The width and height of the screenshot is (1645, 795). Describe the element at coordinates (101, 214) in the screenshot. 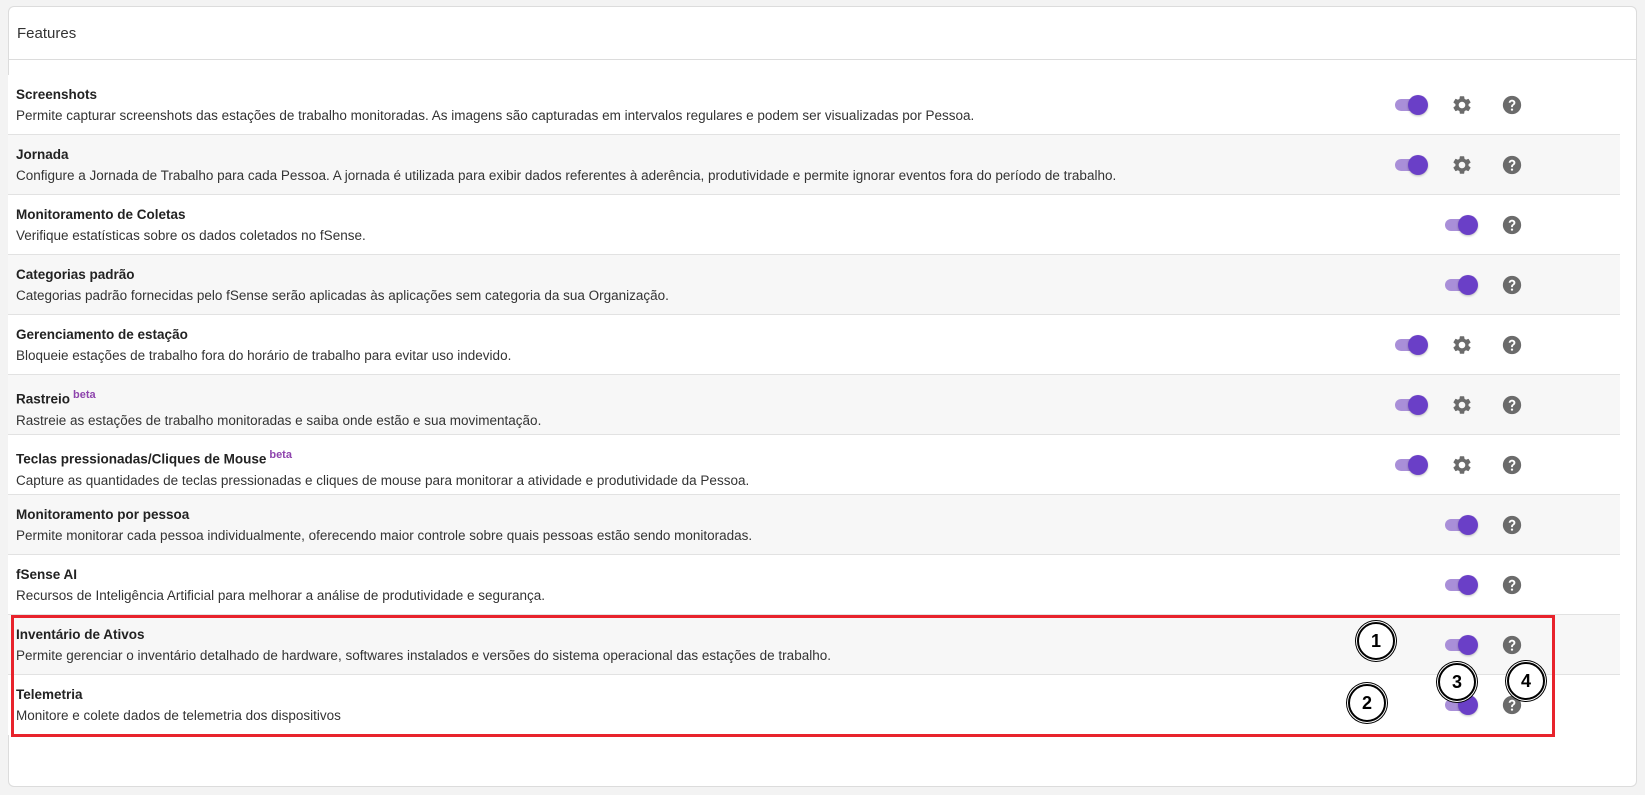

I see `feature-title-text: Monitoramento de Coletas` at that location.